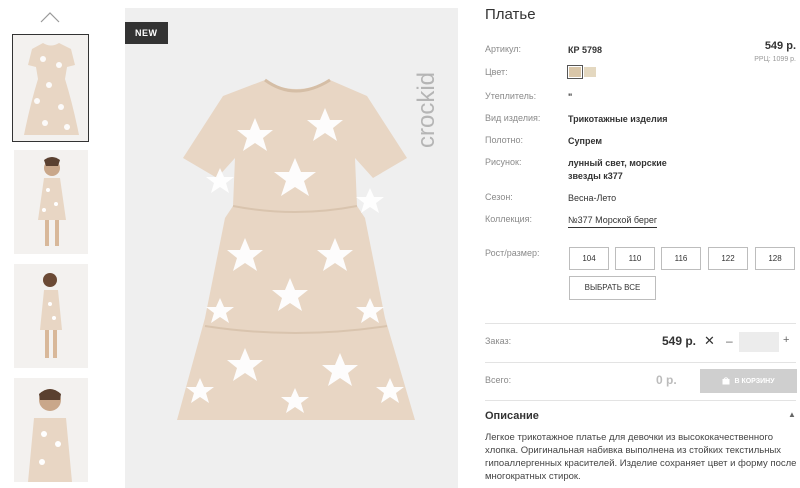  I want to click on quantity-decrease-button: –, so click(729, 341).